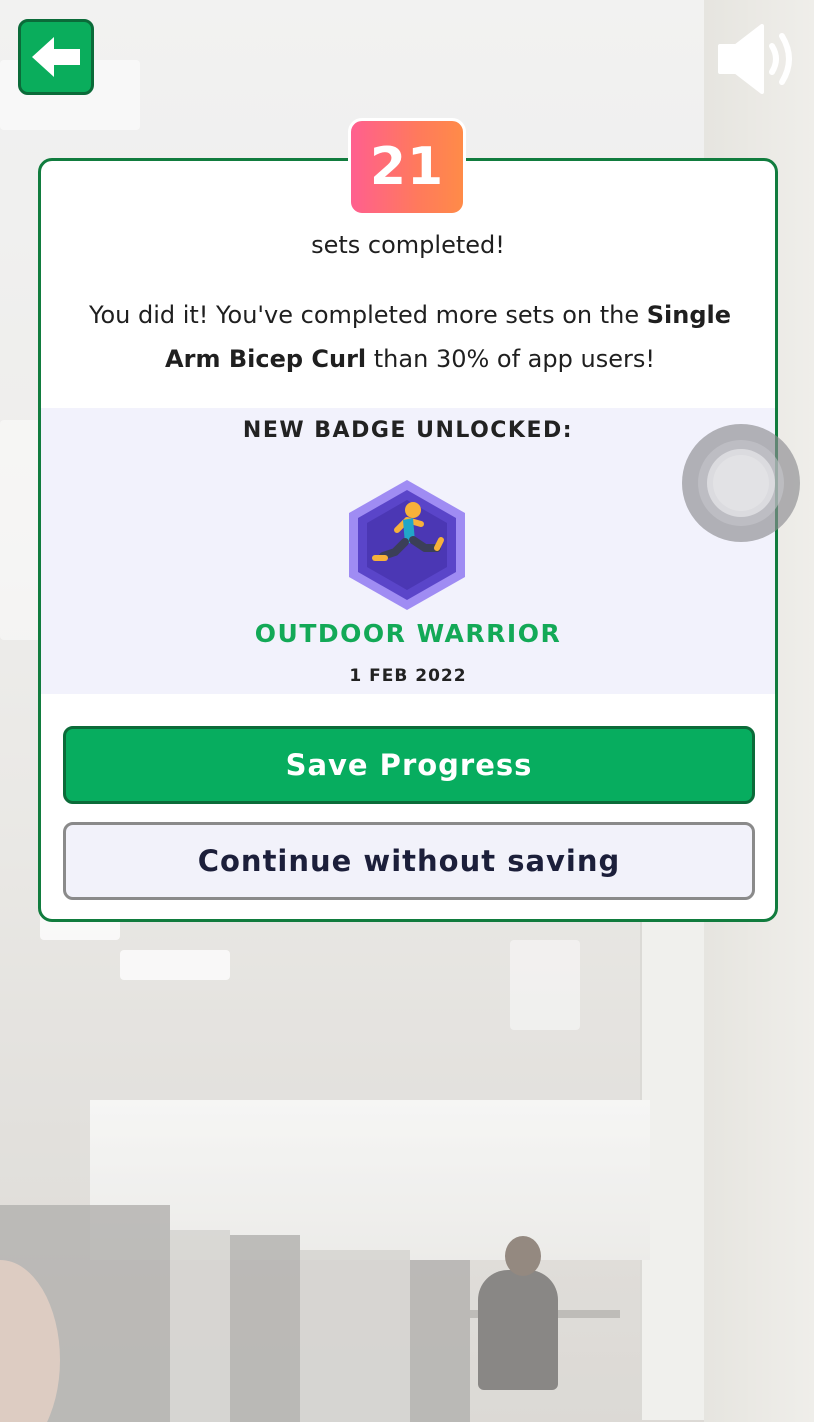  I want to click on arrow-left-icon, so click(56, 57).